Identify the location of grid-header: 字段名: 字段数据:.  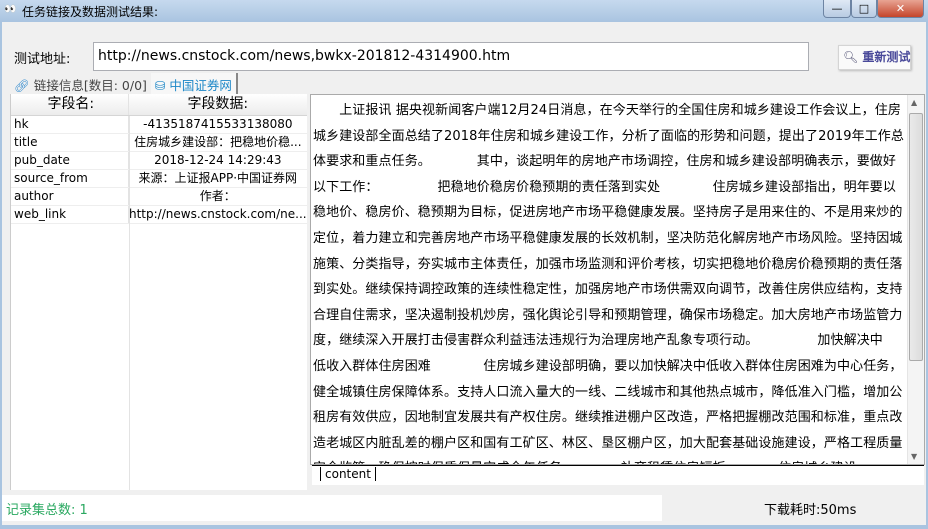
(159, 105).